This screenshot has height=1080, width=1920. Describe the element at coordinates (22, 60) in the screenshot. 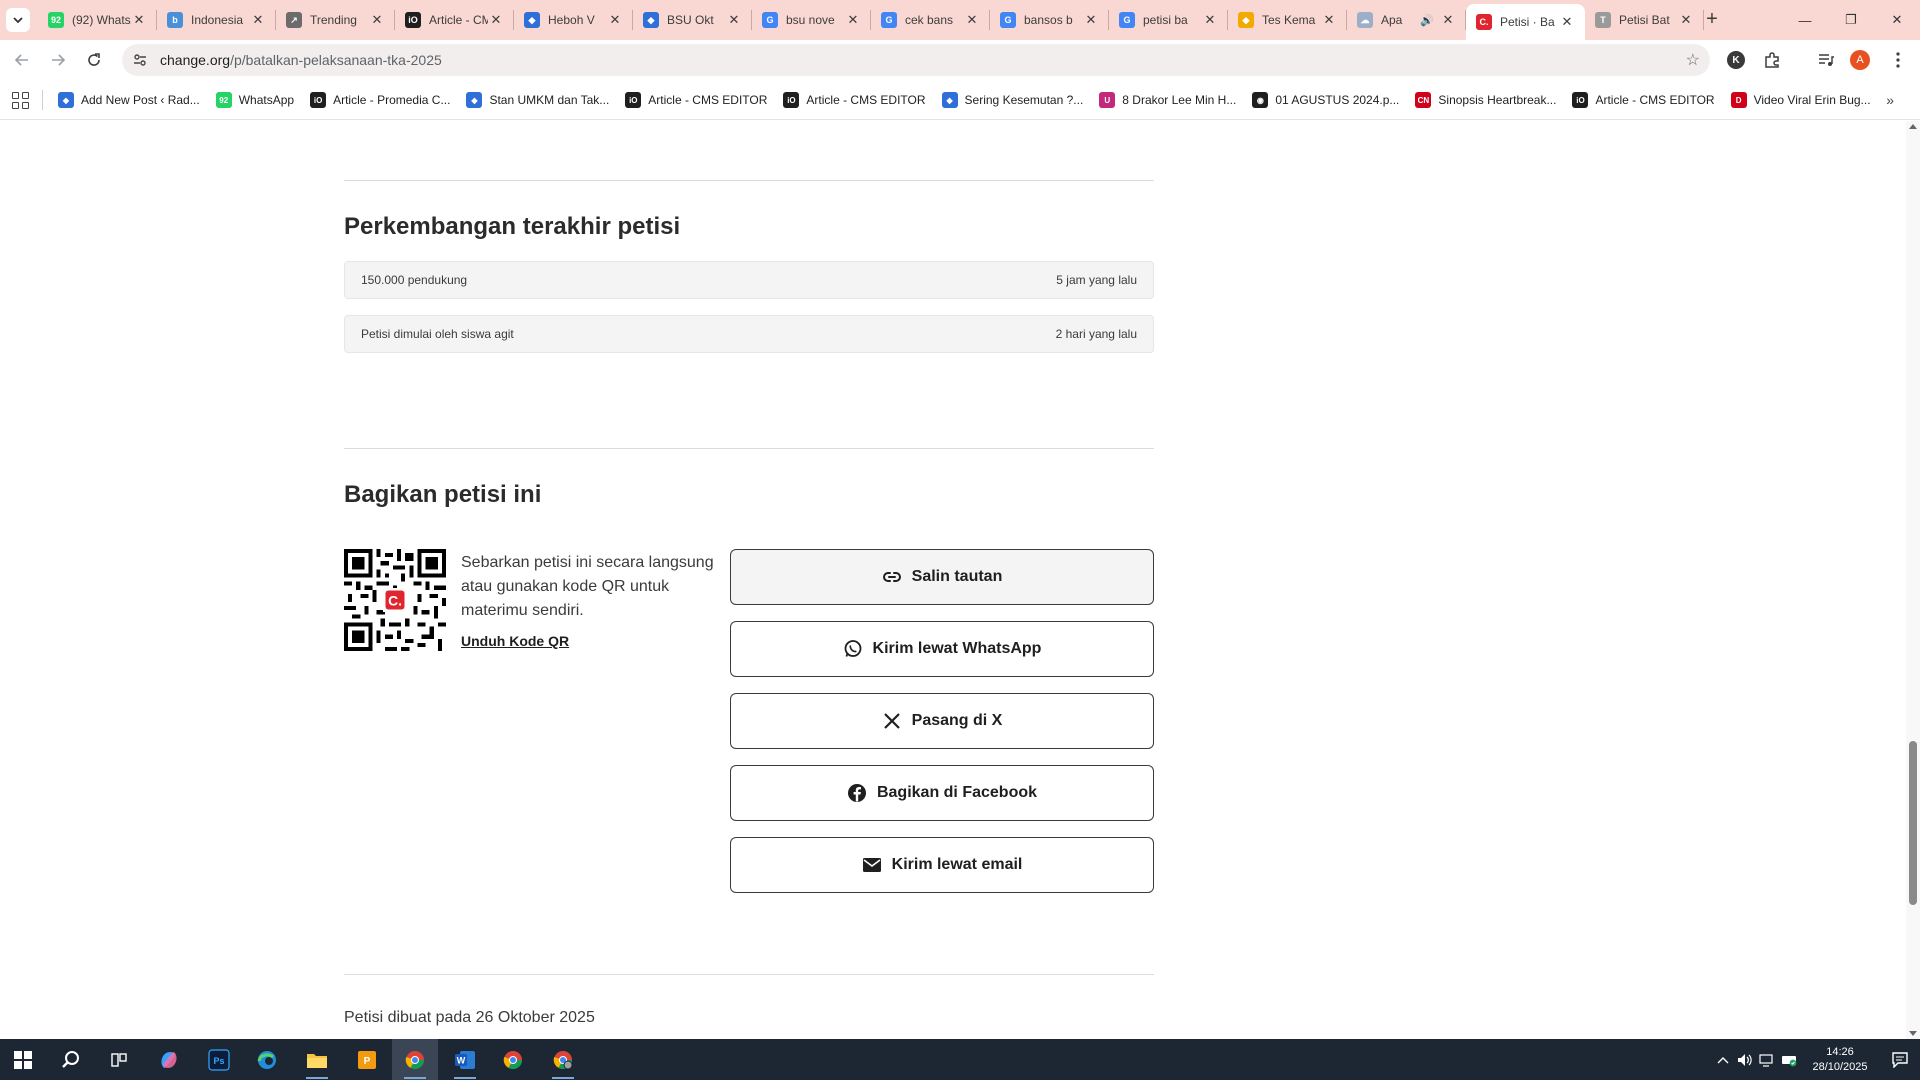

I see `back-button` at that location.